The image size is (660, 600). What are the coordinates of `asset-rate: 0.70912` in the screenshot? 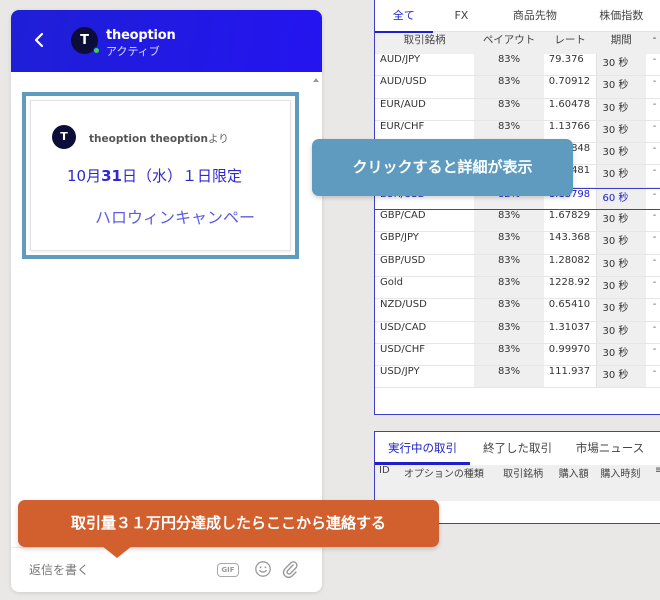 It's located at (569, 82).